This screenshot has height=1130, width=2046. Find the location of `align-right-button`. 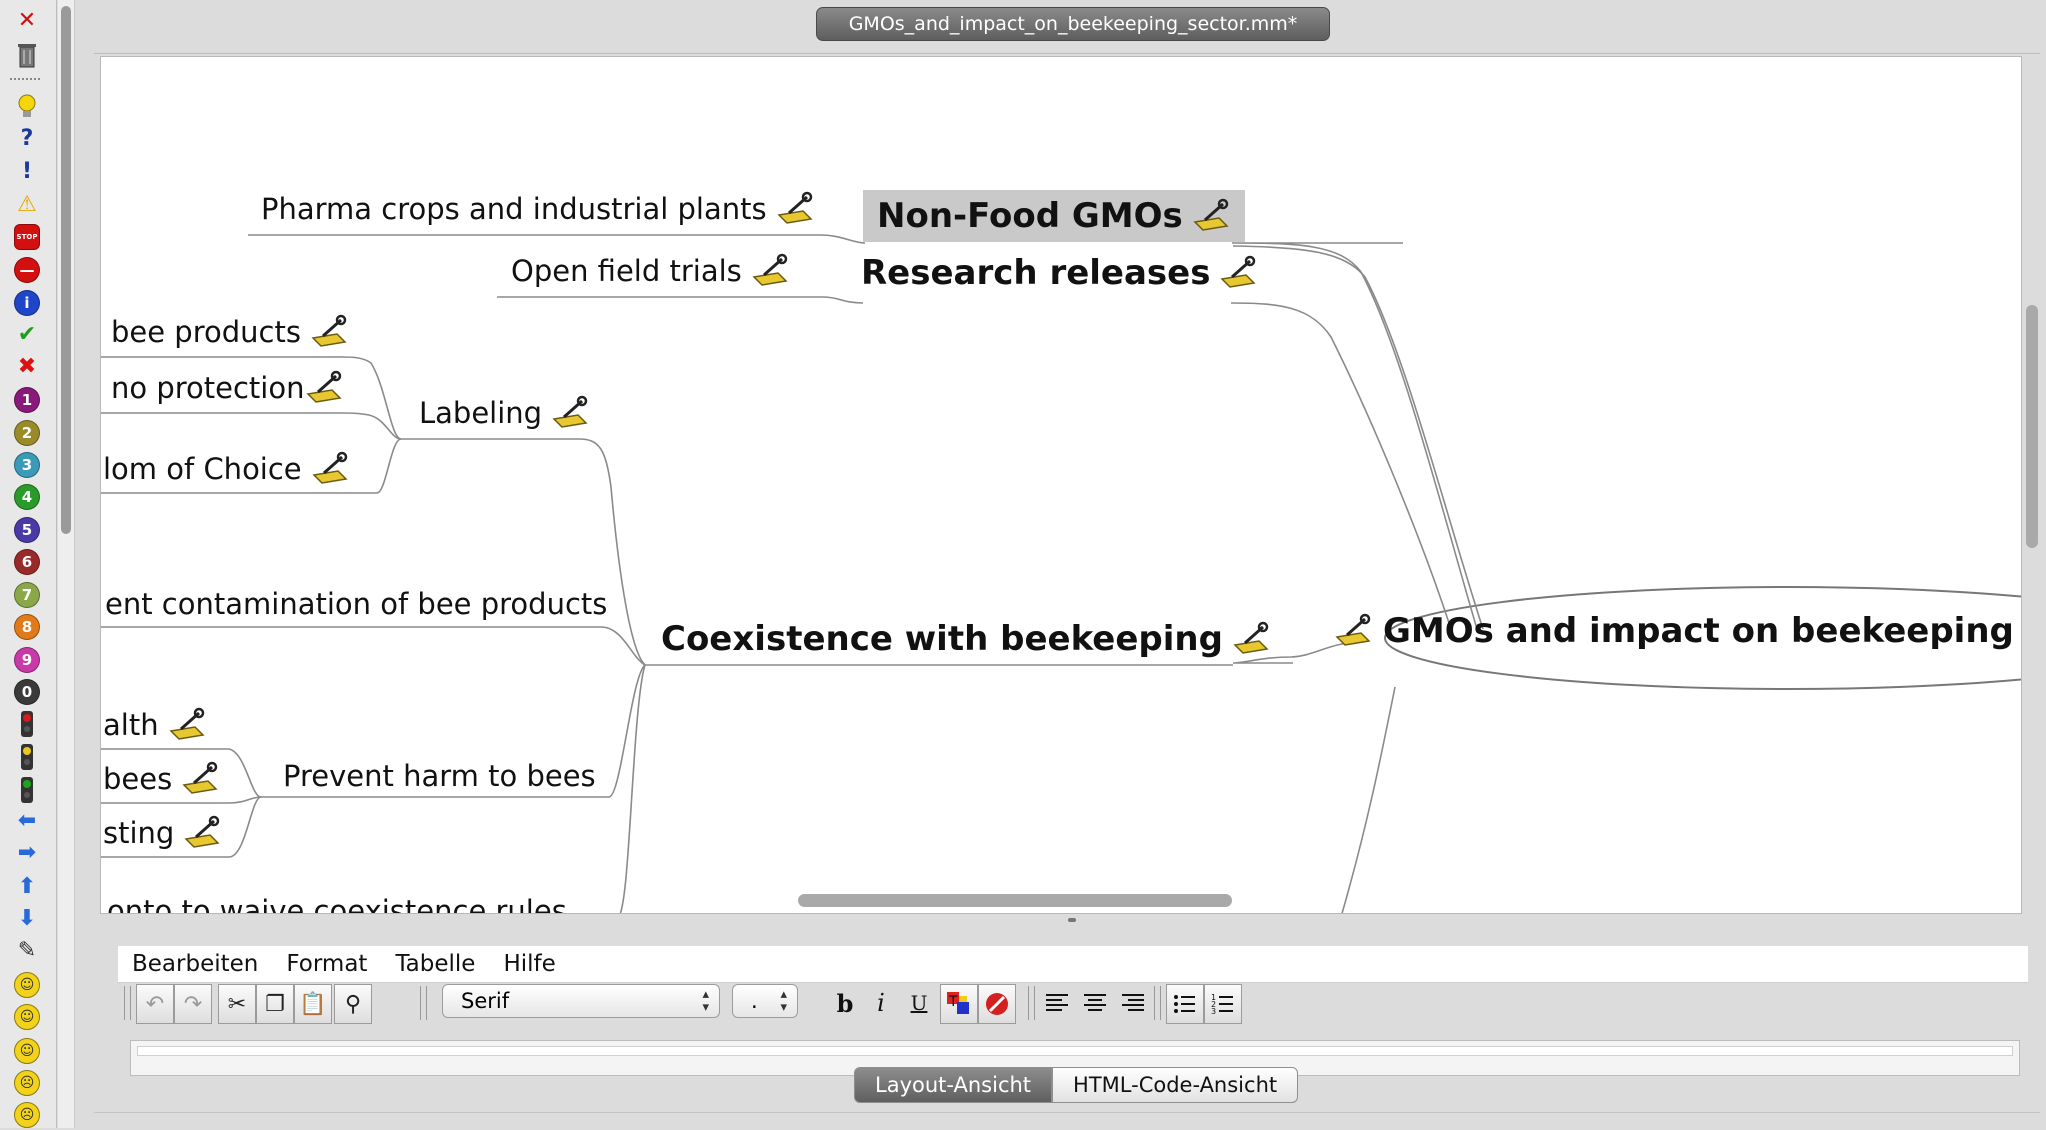

align-right-button is located at coordinates (1133, 1003).